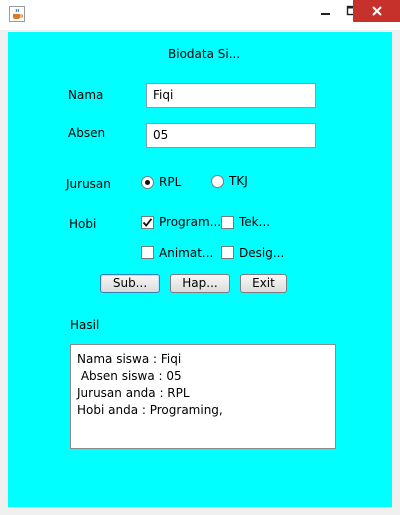 Image resolution: width=400 pixels, height=515 pixels. What do you see at coordinates (200, 15) in the screenshot?
I see `title-bar` at bounding box center [200, 15].